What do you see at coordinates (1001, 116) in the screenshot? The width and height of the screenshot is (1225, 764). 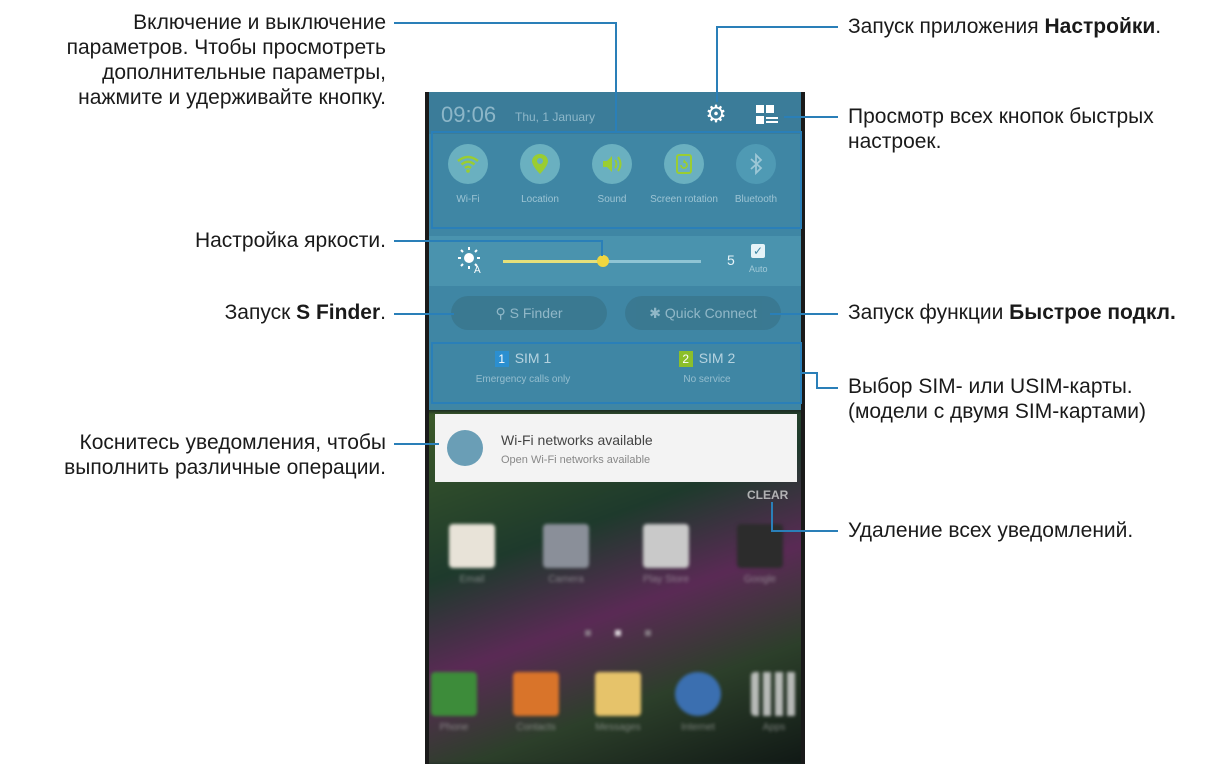 I see `callout-all-buttons-line: Просмотр всех кнопок быстрых` at bounding box center [1001, 116].